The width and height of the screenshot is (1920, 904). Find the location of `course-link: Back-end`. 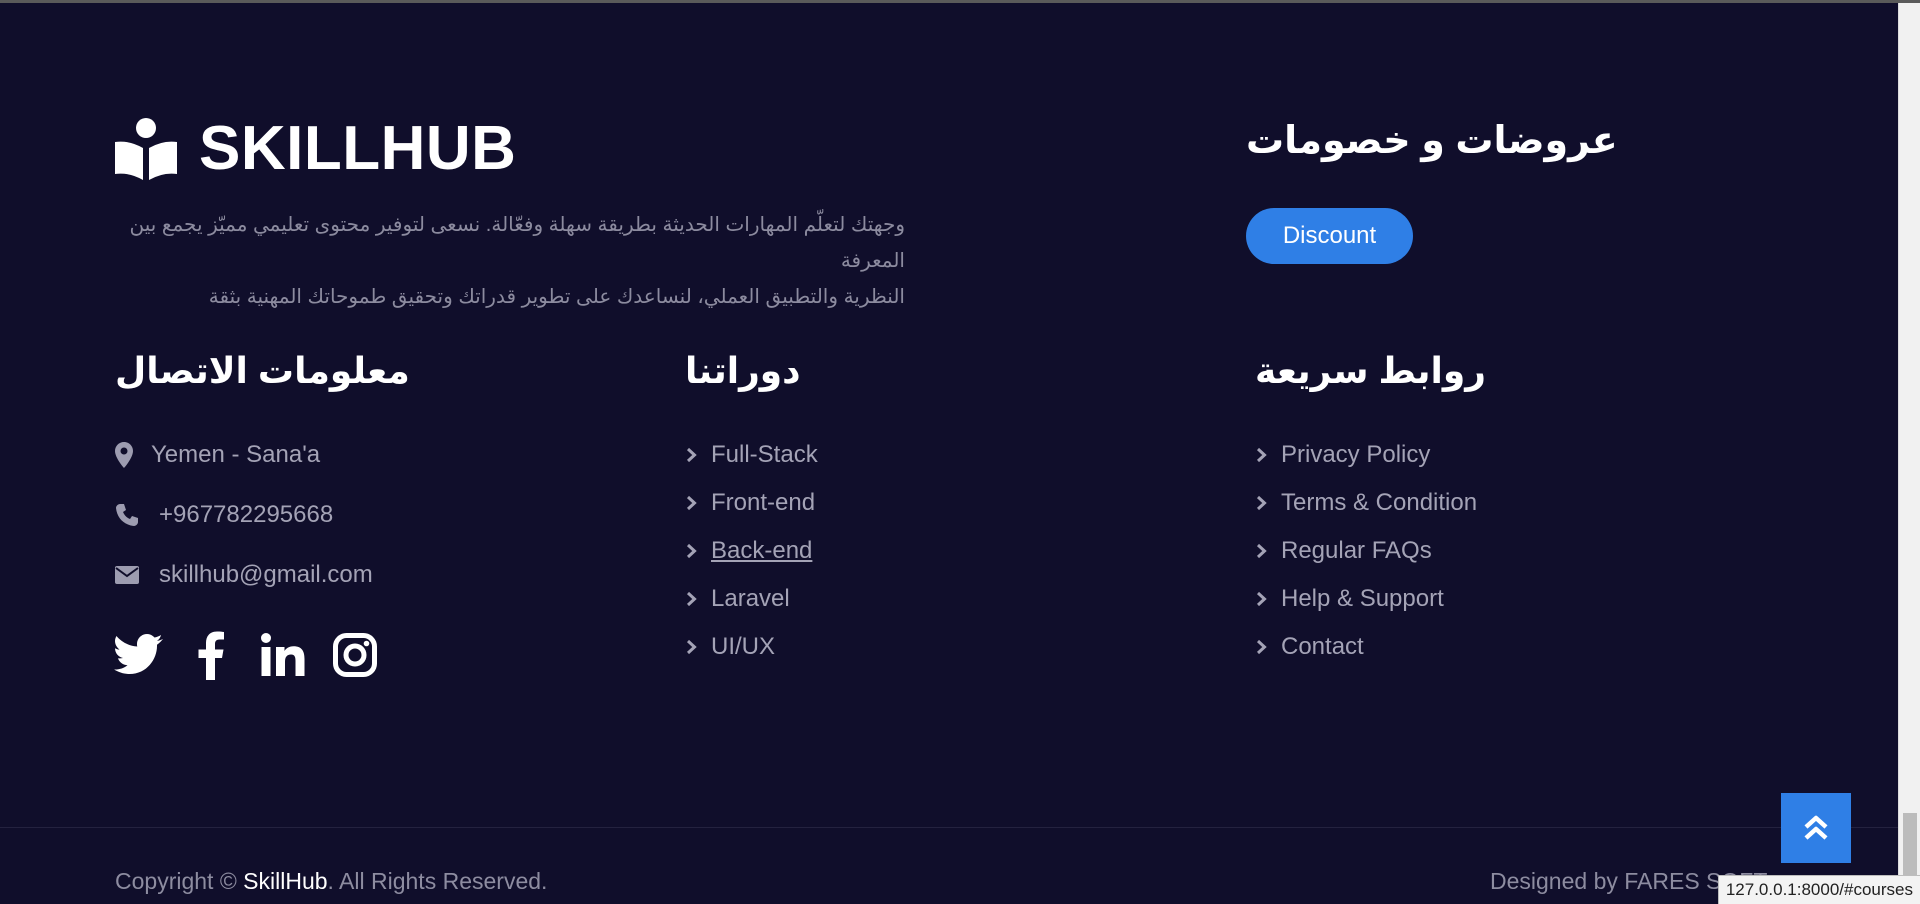

course-link: Back-end is located at coordinates (751, 551).